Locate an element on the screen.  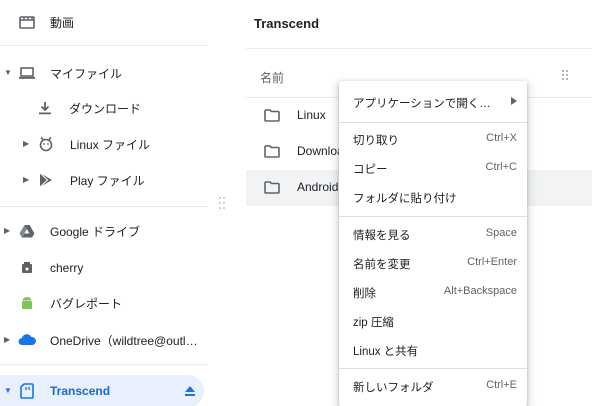
menu-item-paste-into-folder: フォルダに貼り付け is located at coordinates (433, 197).